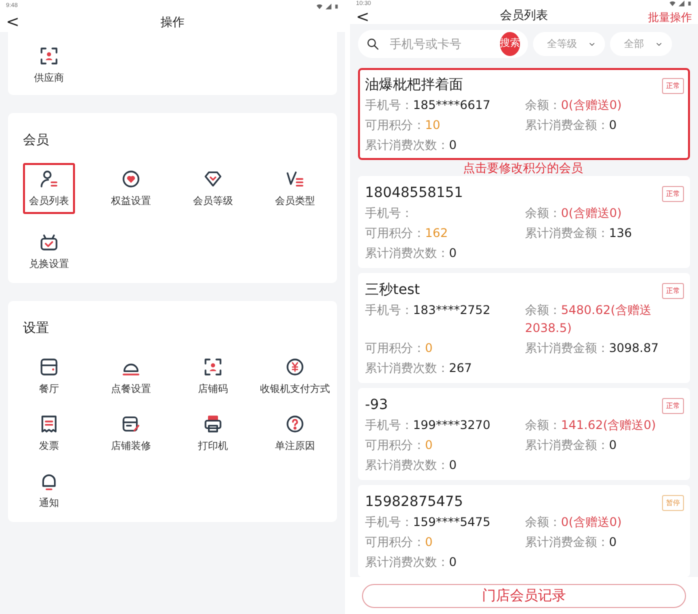 This screenshot has width=698, height=614. What do you see at coordinates (131, 376) in the screenshot?
I see `menu-item: 点餐设置` at bounding box center [131, 376].